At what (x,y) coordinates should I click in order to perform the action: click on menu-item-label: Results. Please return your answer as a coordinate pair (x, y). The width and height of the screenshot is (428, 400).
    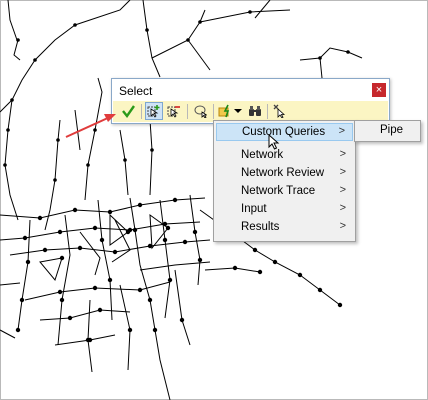
    Looking at the image, I should click on (260, 227).